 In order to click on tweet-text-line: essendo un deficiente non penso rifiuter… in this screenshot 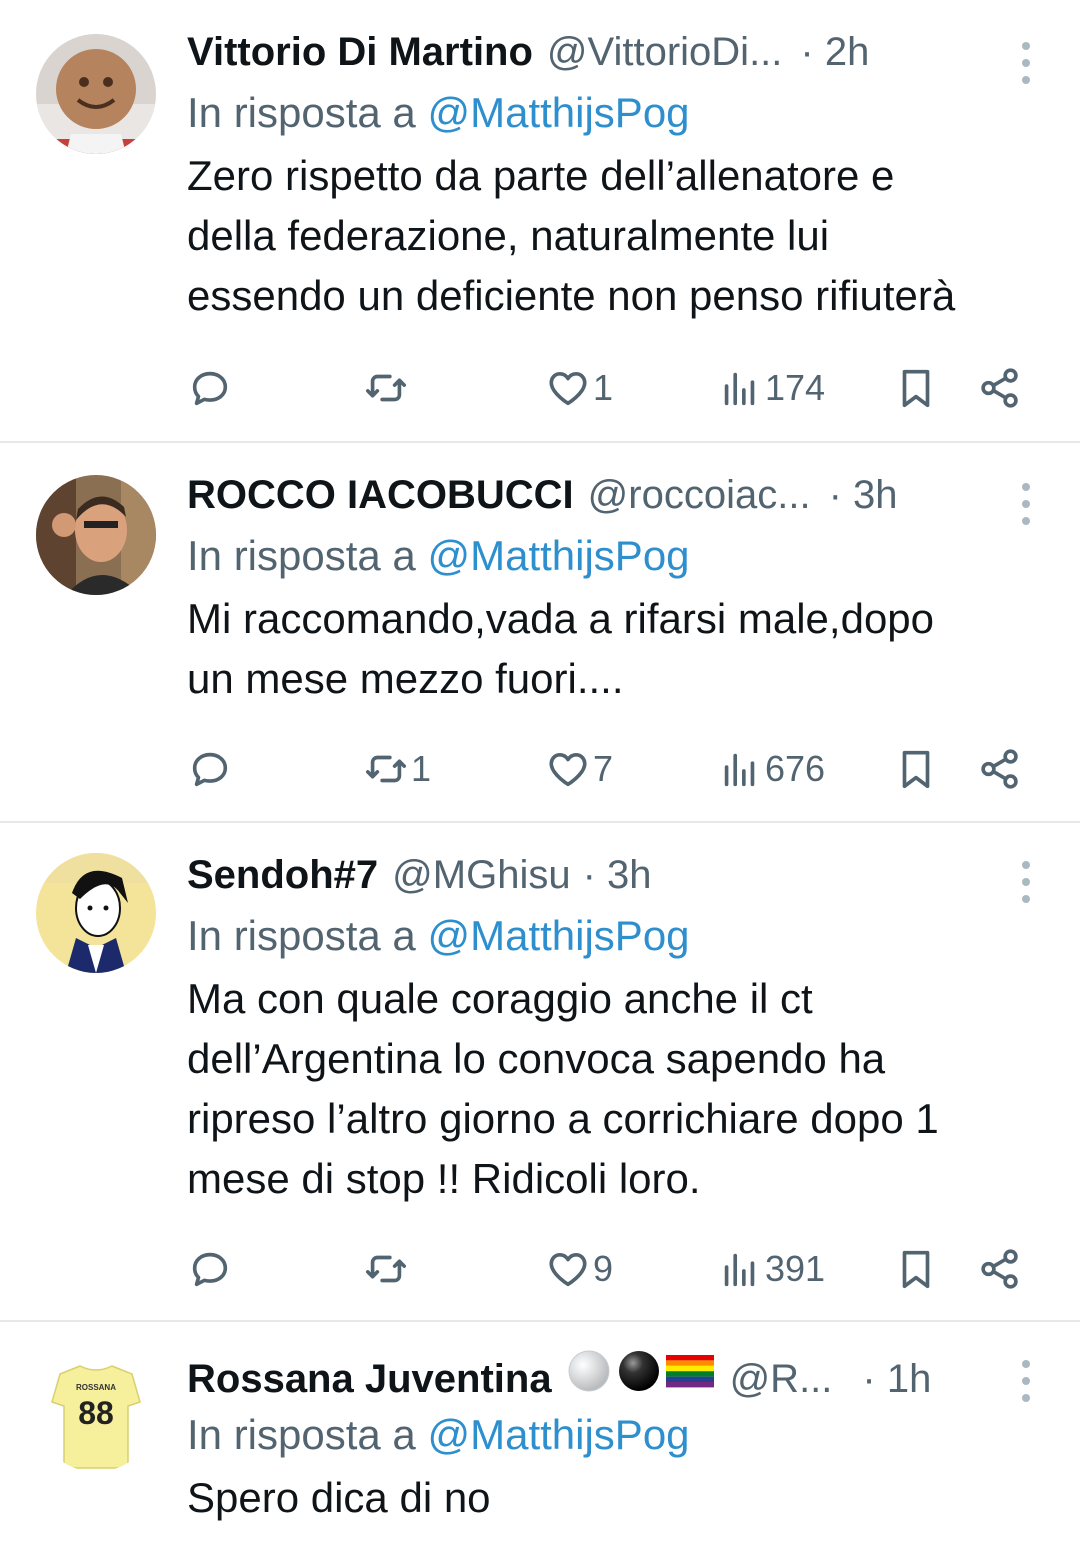, I will do `click(571, 295)`.